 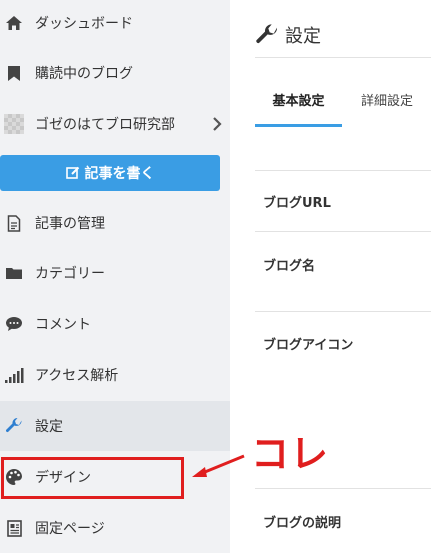 I want to click on tab-detail-settings: 詳細設定, so click(x=387, y=108).